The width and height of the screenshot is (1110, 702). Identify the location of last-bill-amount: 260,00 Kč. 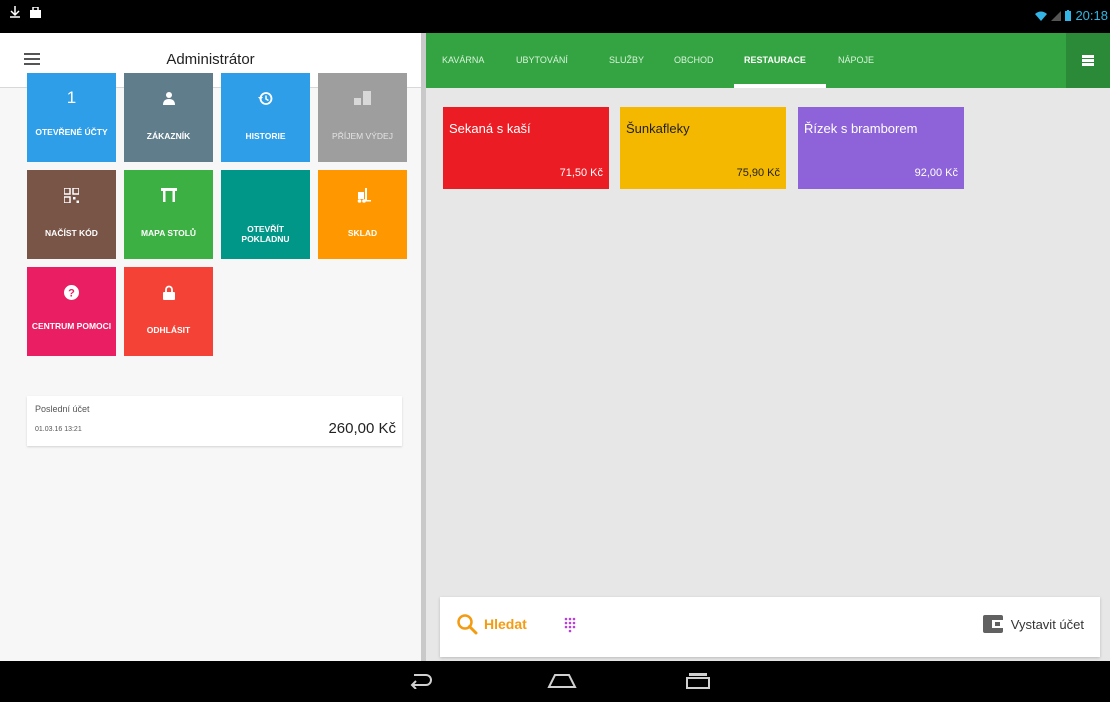
(362, 428).